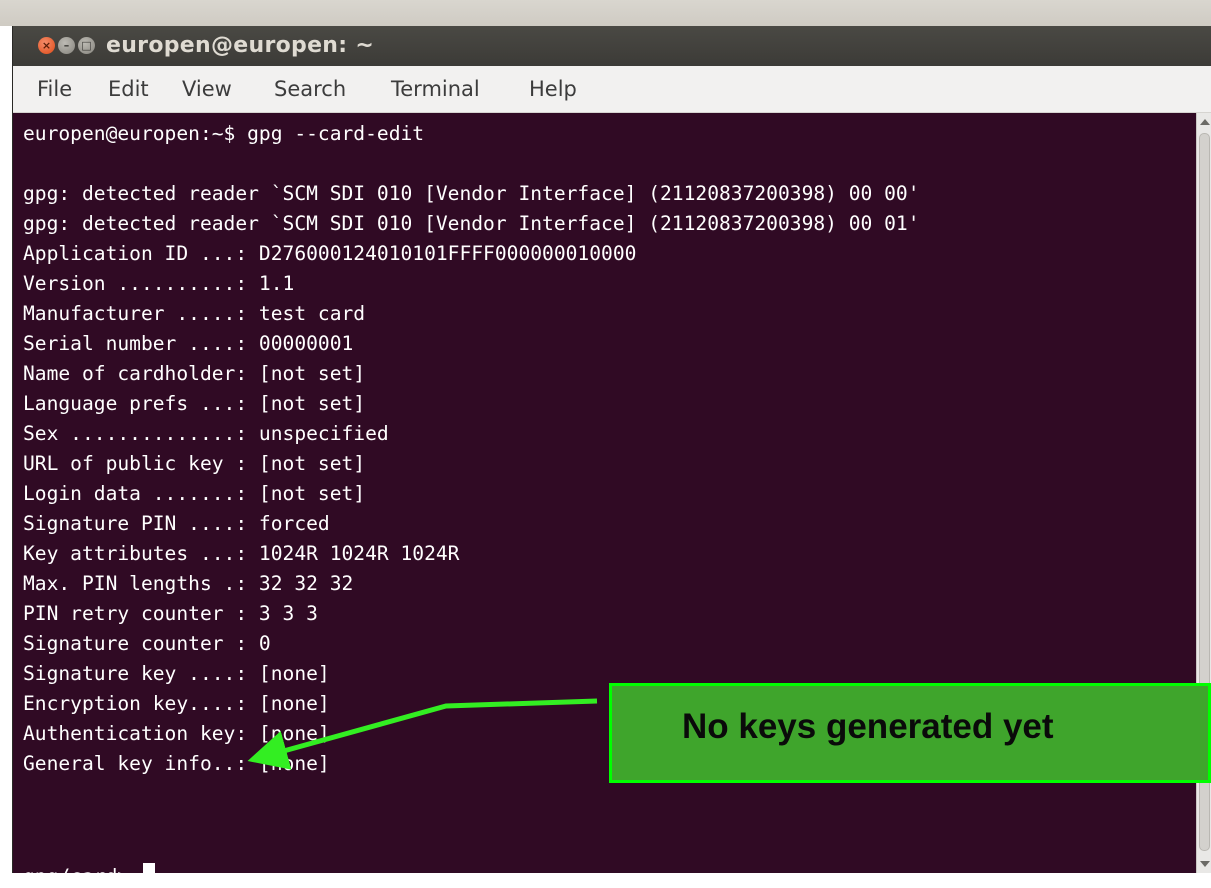 The image size is (1211, 888). Describe the element at coordinates (612, 46) in the screenshot. I see `title-bar: × – □ europen@europen: ~` at that location.